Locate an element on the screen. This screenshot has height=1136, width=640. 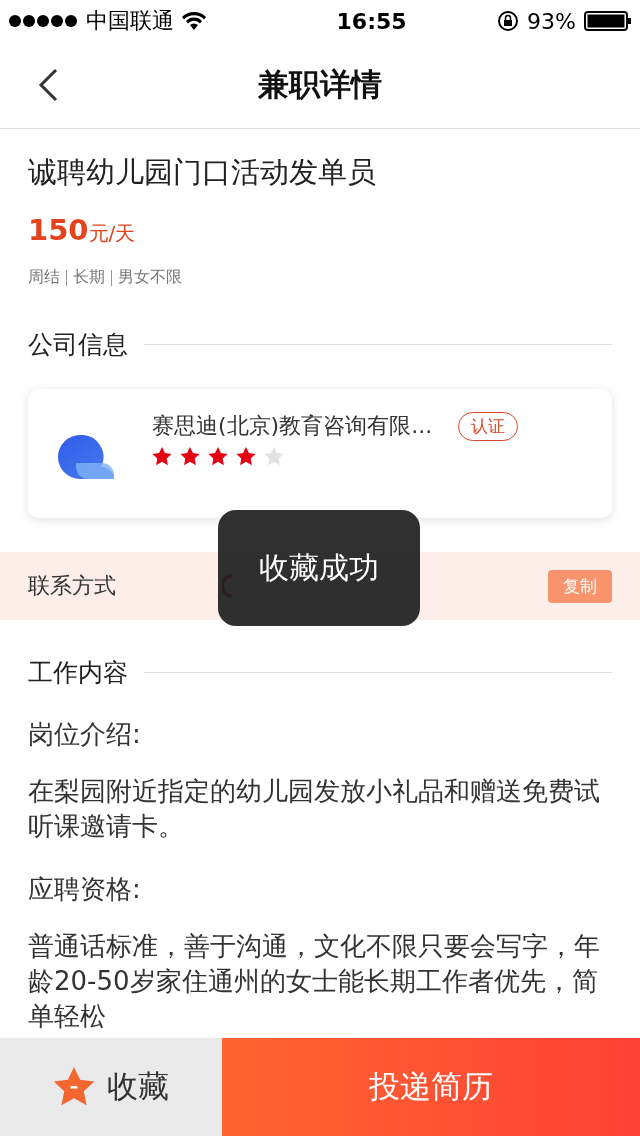
battery-percent: 93% is located at coordinates (551, 21).